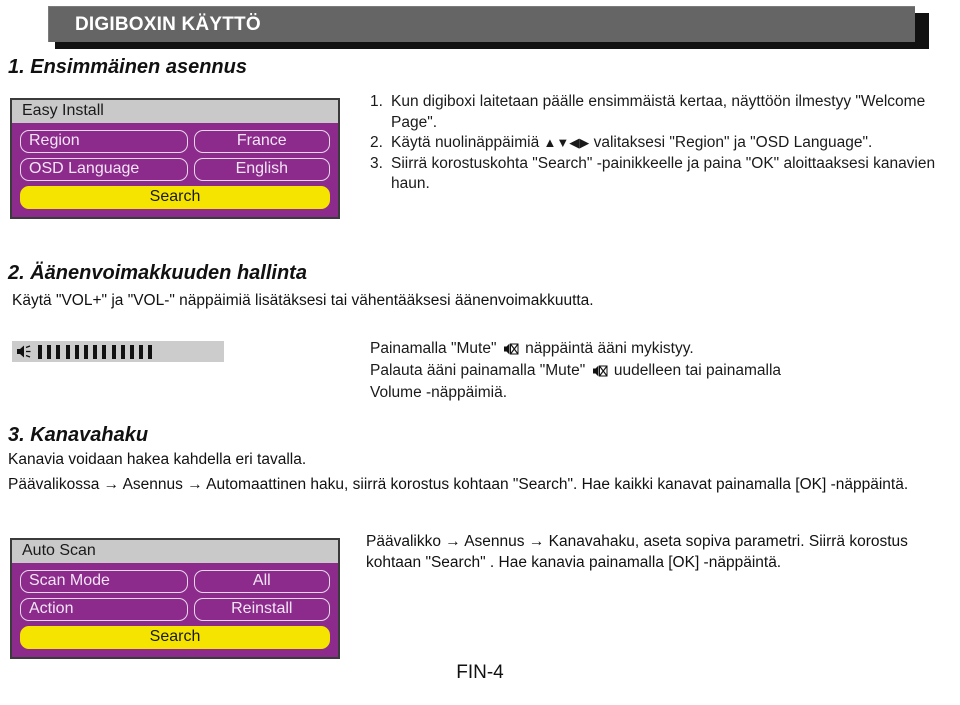  Describe the element at coordinates (104, 609) in the screenshot. I see `osd-auto-label-action: Action` at that location.